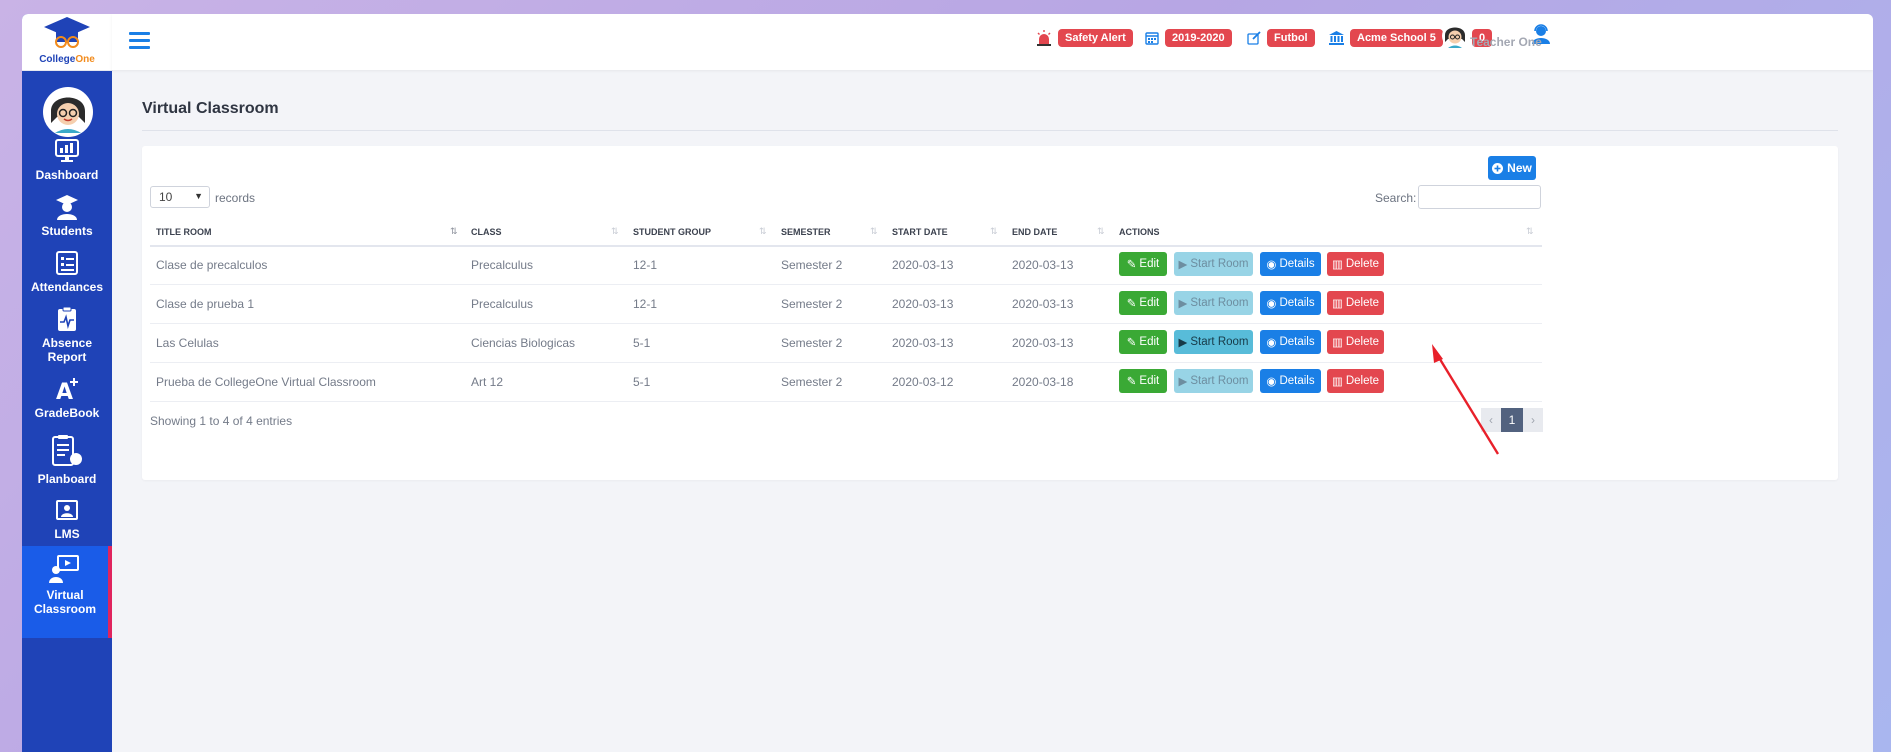 The height and width of the screenshot is (752, 1891). Describe the element at coordinates (1491, 420) in the screenshot. I see `pagination-prev-button: ‹` at that location.